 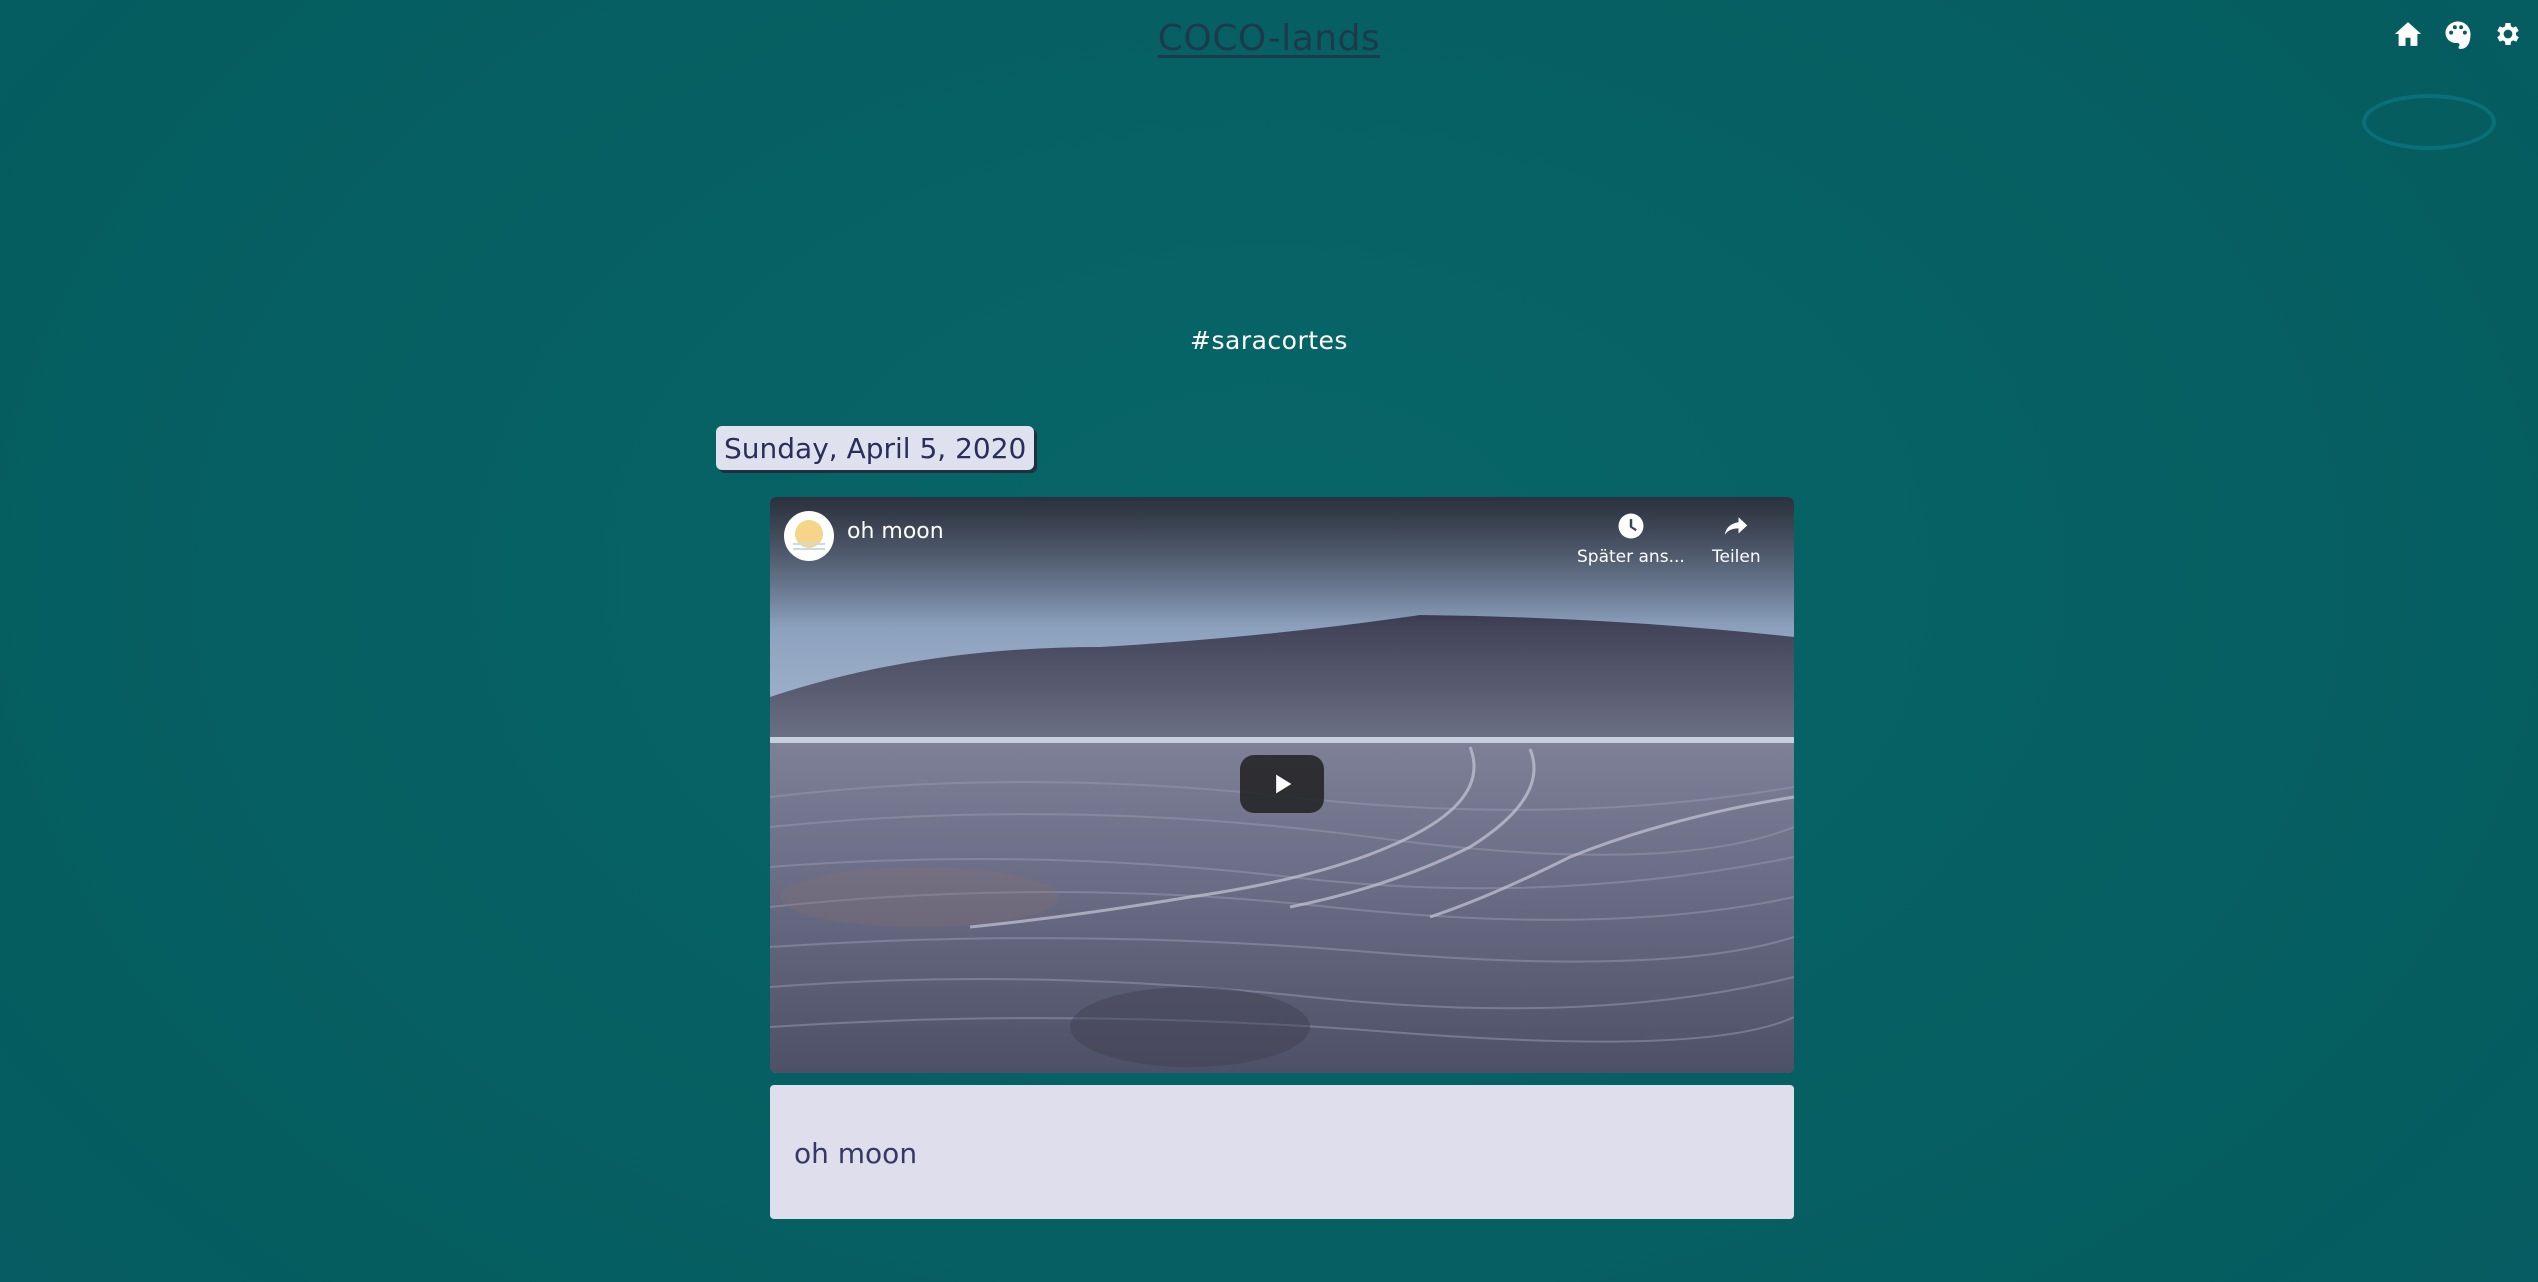 I want to click on decorative-halo, so click(x=2429, y=122).